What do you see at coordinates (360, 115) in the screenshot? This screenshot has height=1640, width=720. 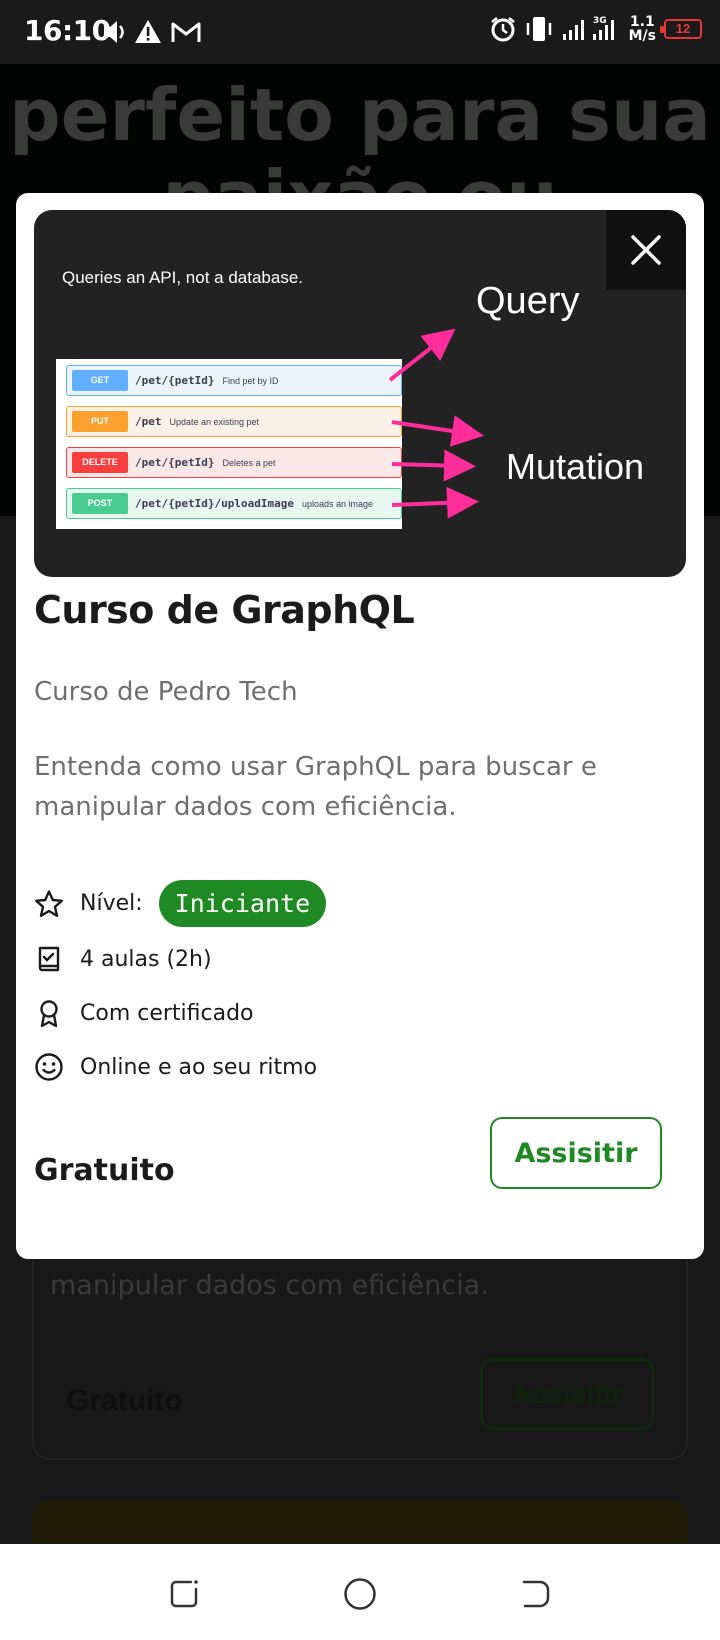 I see `hero-line-1: perfeito para sua` at bounding box center [360, 115].